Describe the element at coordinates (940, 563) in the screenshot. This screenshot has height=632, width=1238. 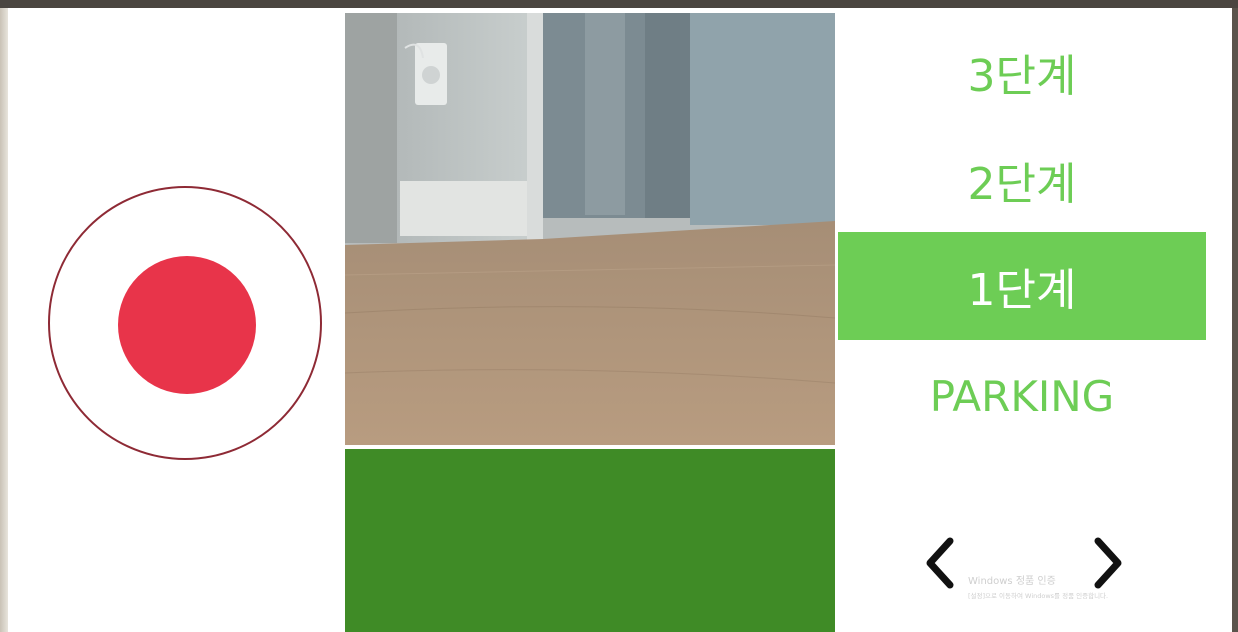
I see `chevron-left-icon` at that location.